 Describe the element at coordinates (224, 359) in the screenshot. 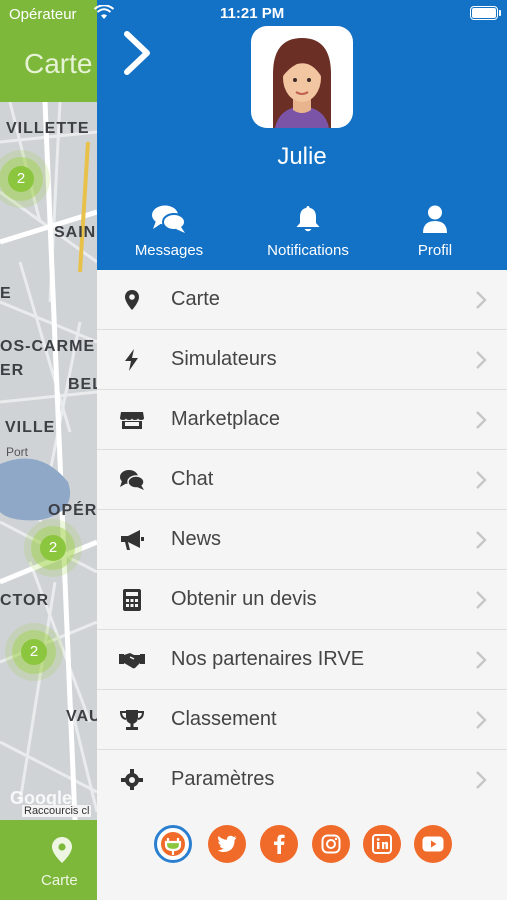

I see `menu-item-label: Simulateurs` at that location.